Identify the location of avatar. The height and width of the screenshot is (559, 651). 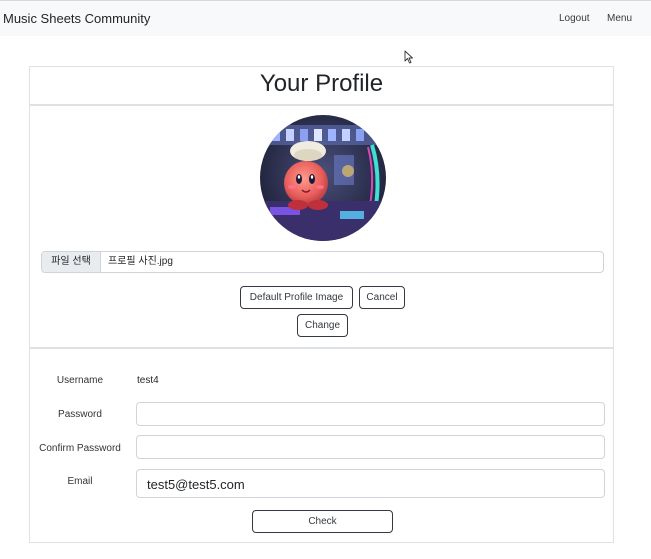
(323, 178).